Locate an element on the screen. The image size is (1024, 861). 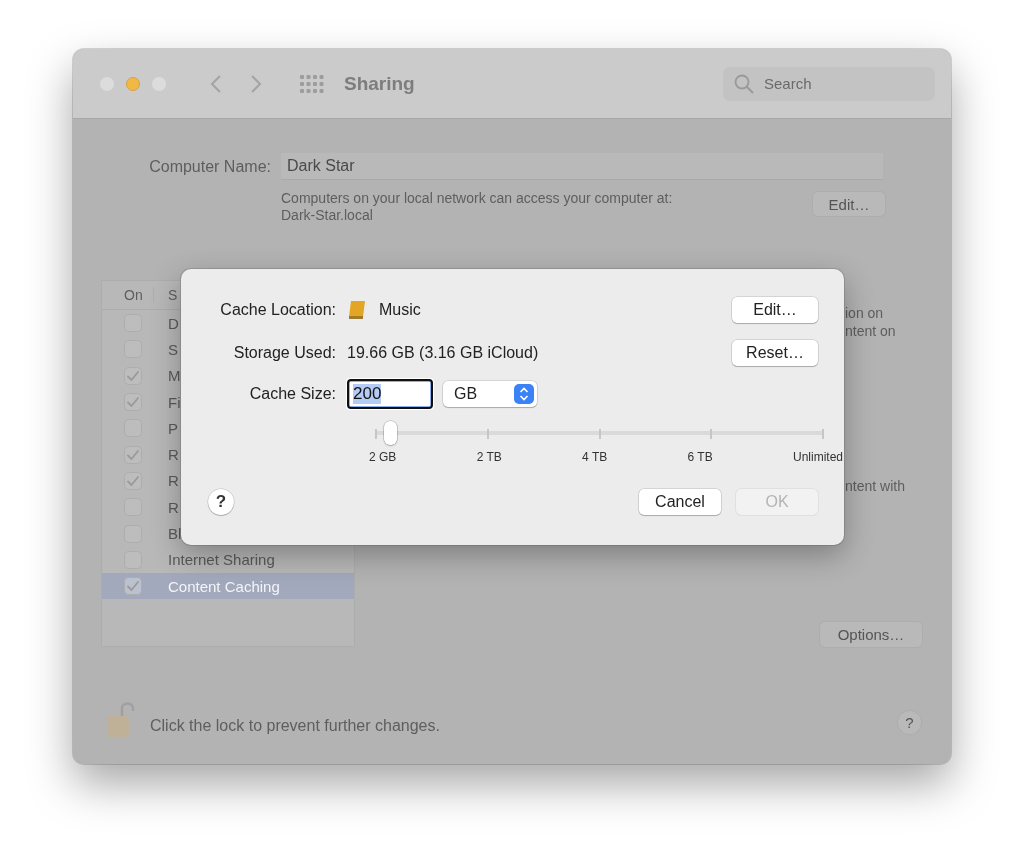
tick-label: Unlimited is located at coordinates (818, 457).